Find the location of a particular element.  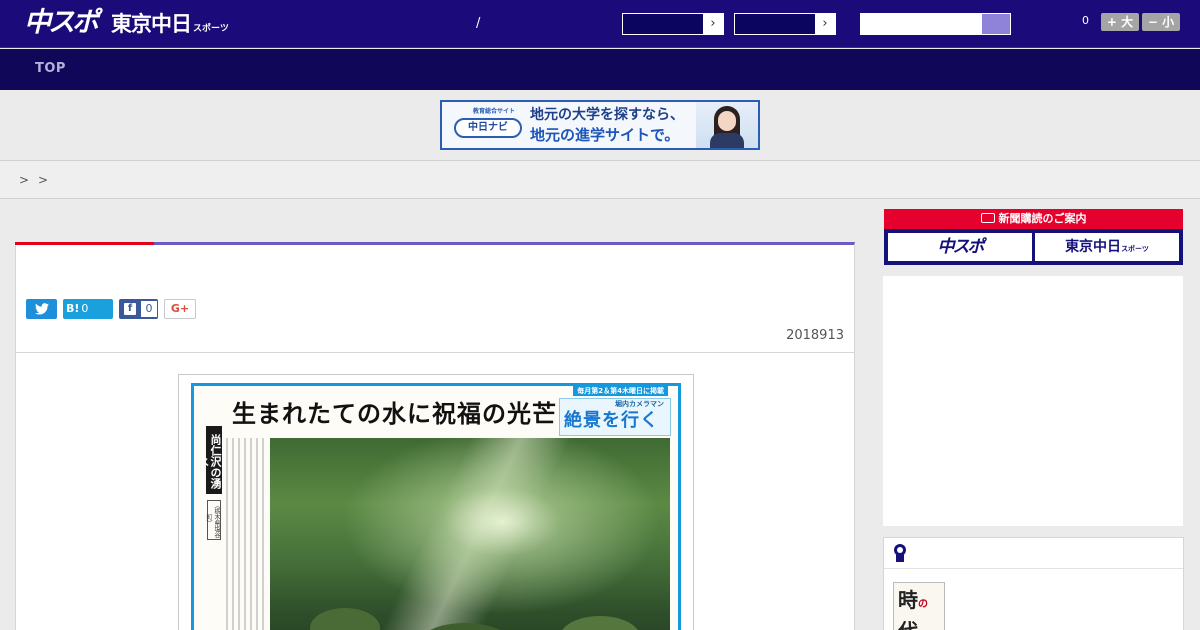

ranking-divider is located at coordinates (1033, 568).